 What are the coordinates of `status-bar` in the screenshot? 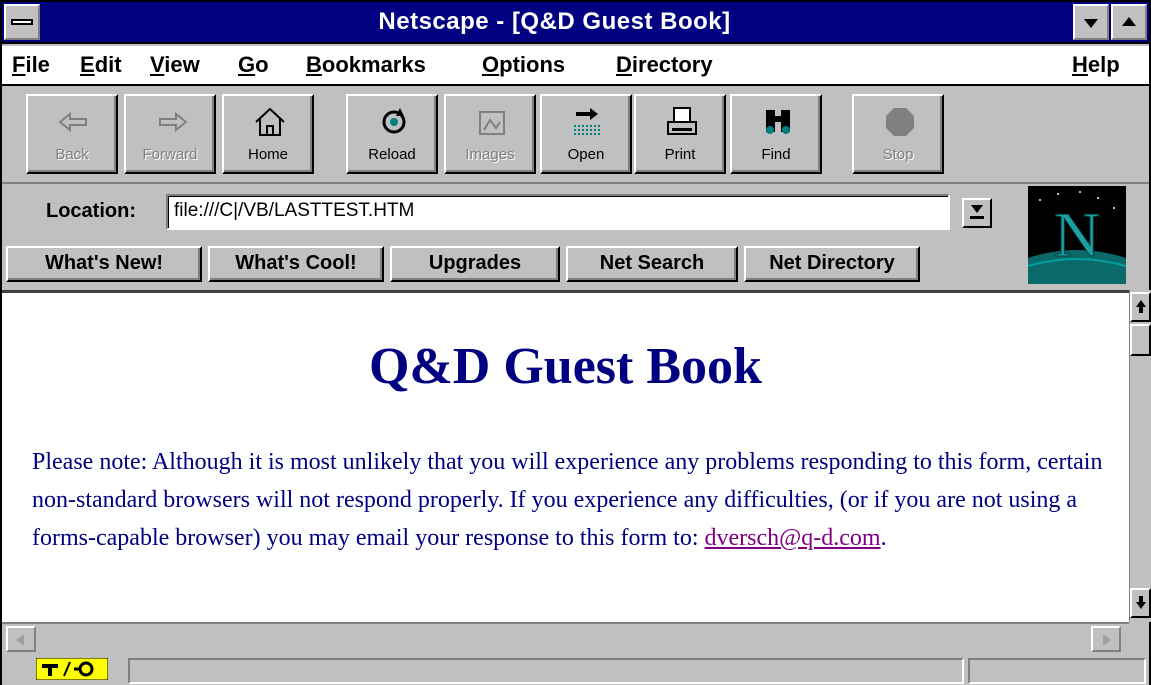 It's located at (575, 669).